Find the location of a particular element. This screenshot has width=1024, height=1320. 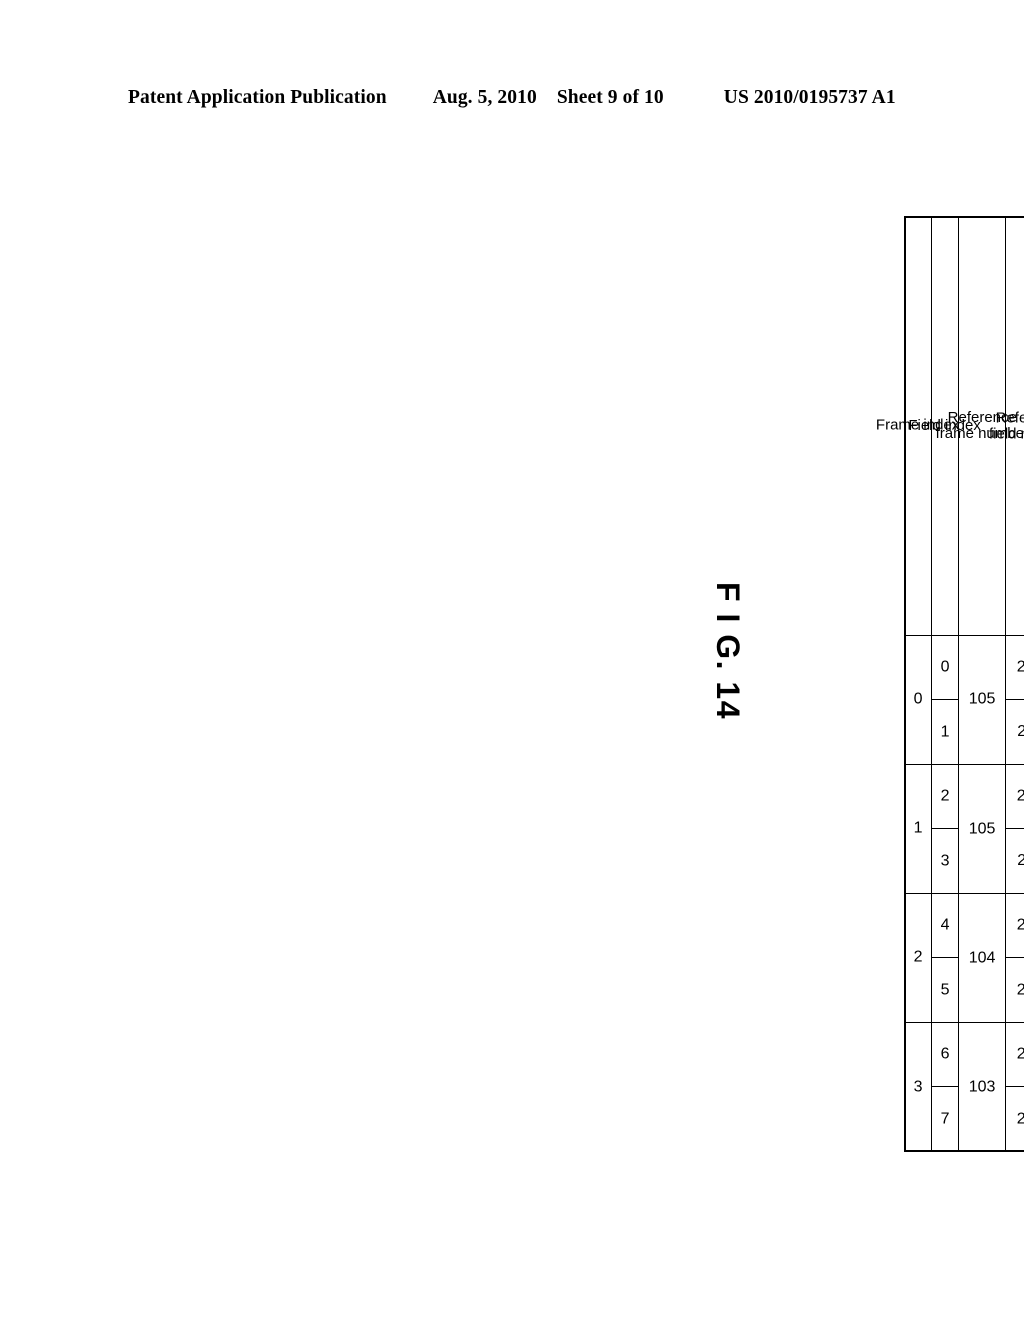

sheet-number: Sheet 9 of 10 is located at coordinates (610, 97).